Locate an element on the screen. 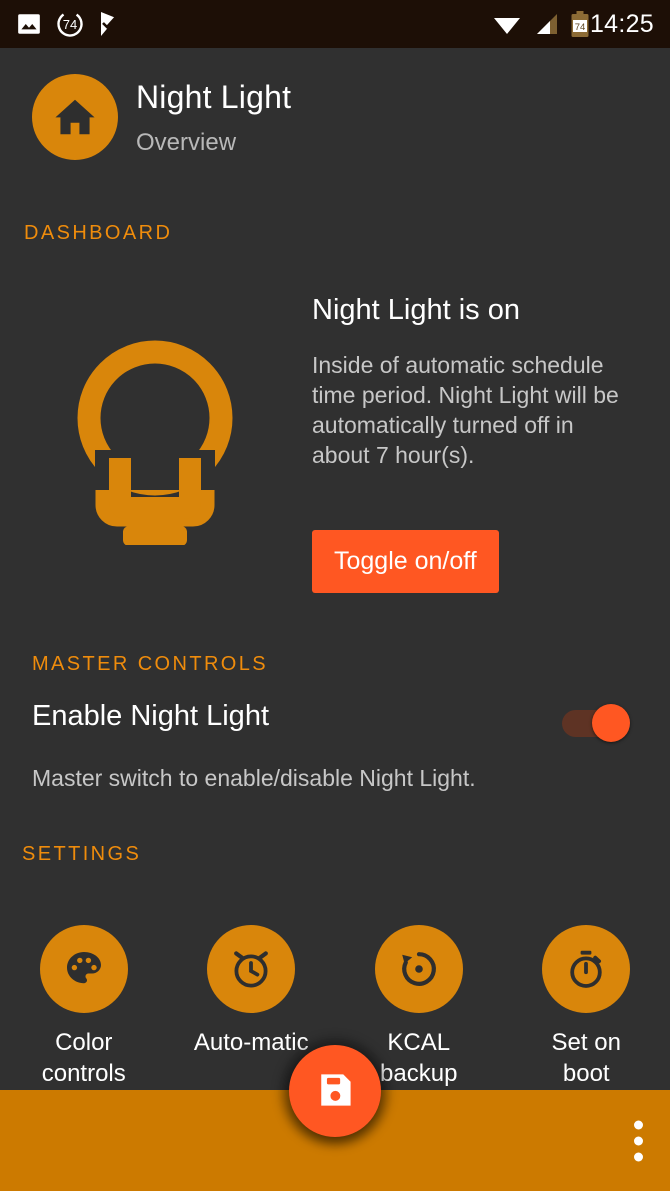 This screenshot has height=1191, width=670. status-bar-left-icons: 74 is located at coordinates (69, 24).